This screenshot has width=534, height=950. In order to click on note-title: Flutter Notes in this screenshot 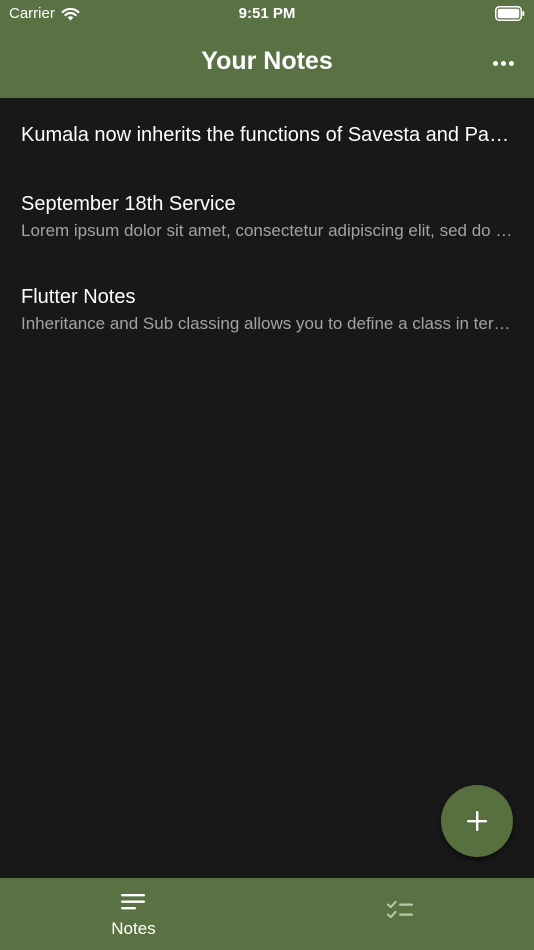, I will do `click(78, 297)`.